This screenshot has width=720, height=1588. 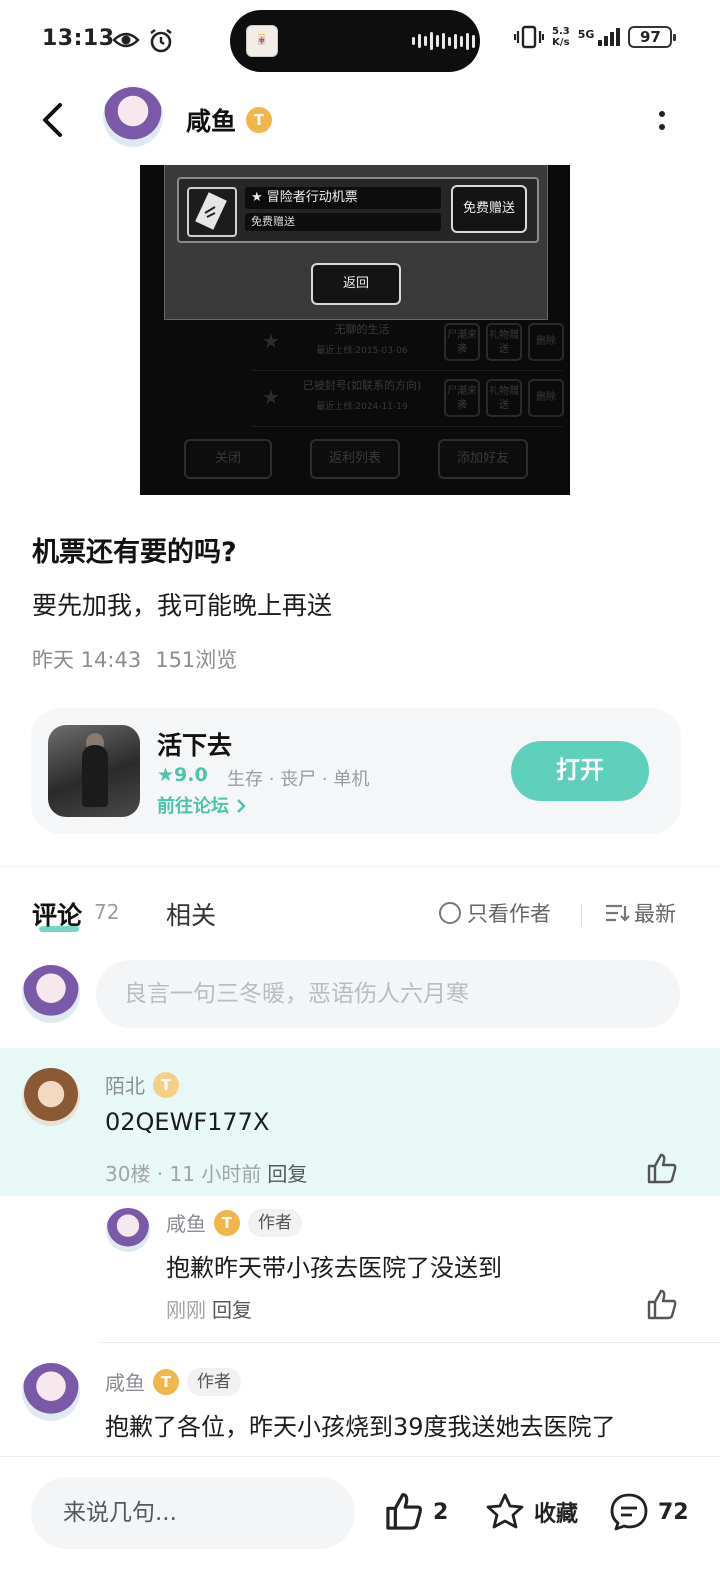 I want to click on comment-input: 良言一句三冬暖，恶语伤人六月寒, so click(x=388, y=994).